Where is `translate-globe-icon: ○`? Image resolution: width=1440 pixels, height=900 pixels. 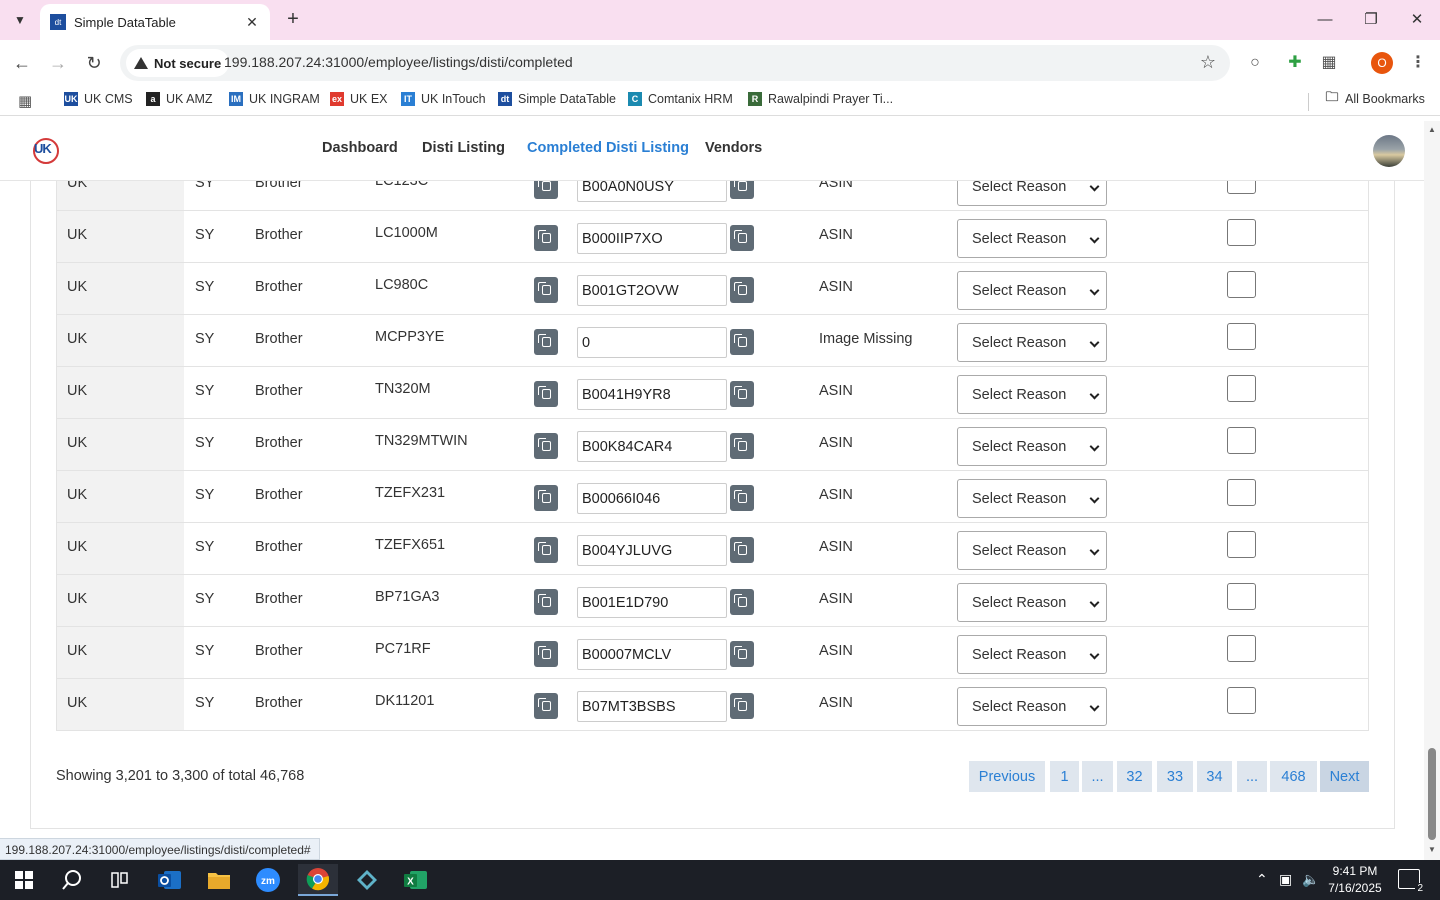 translate-globe-icon: ○ is located at coordinates (1255, 63).